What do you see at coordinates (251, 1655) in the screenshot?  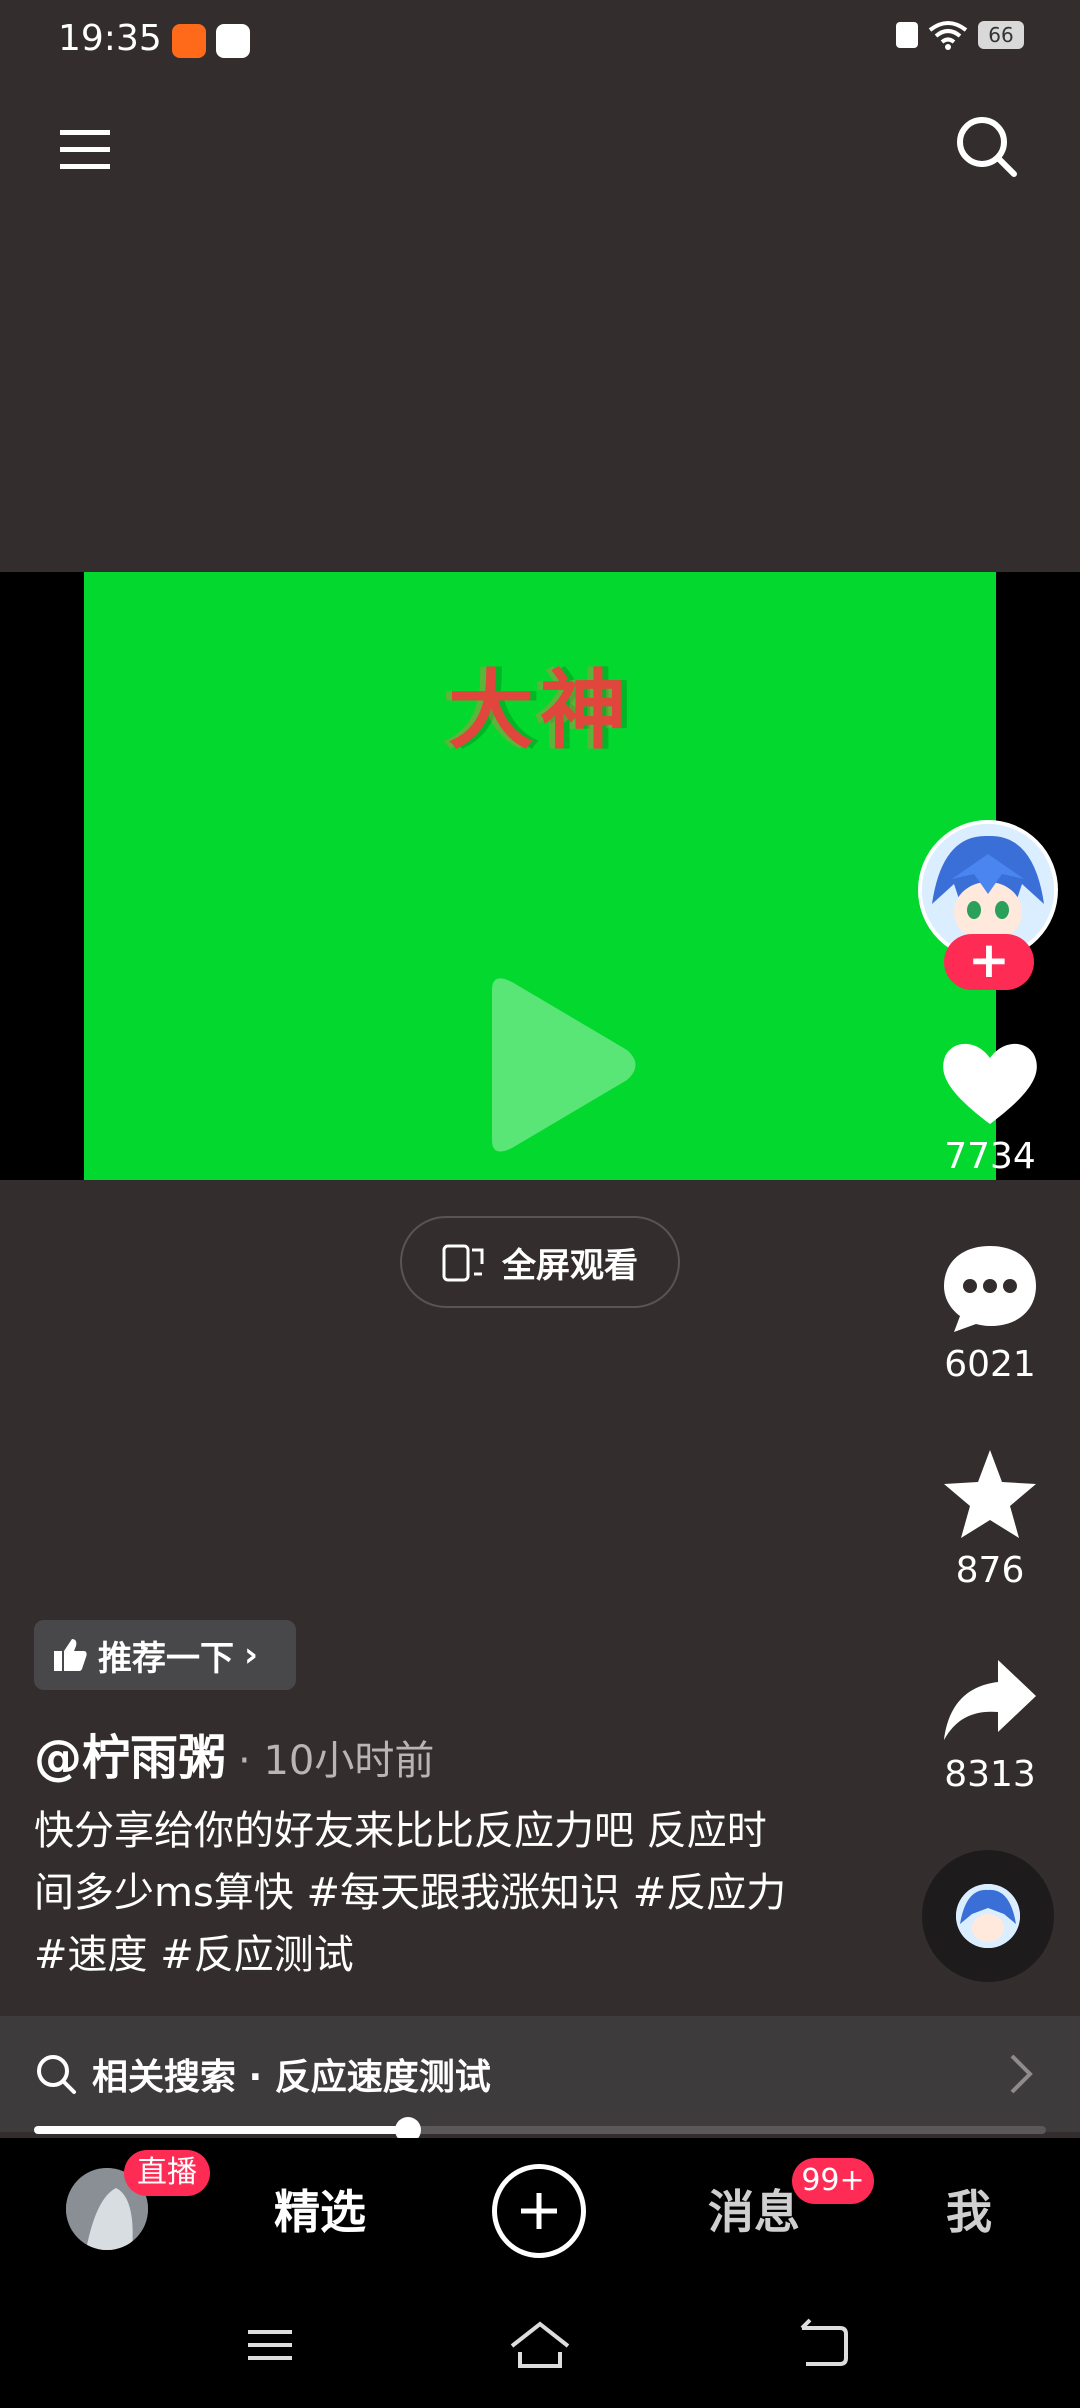 I see `chevron-right-icon: ›` at bounding box center [251, 1655].